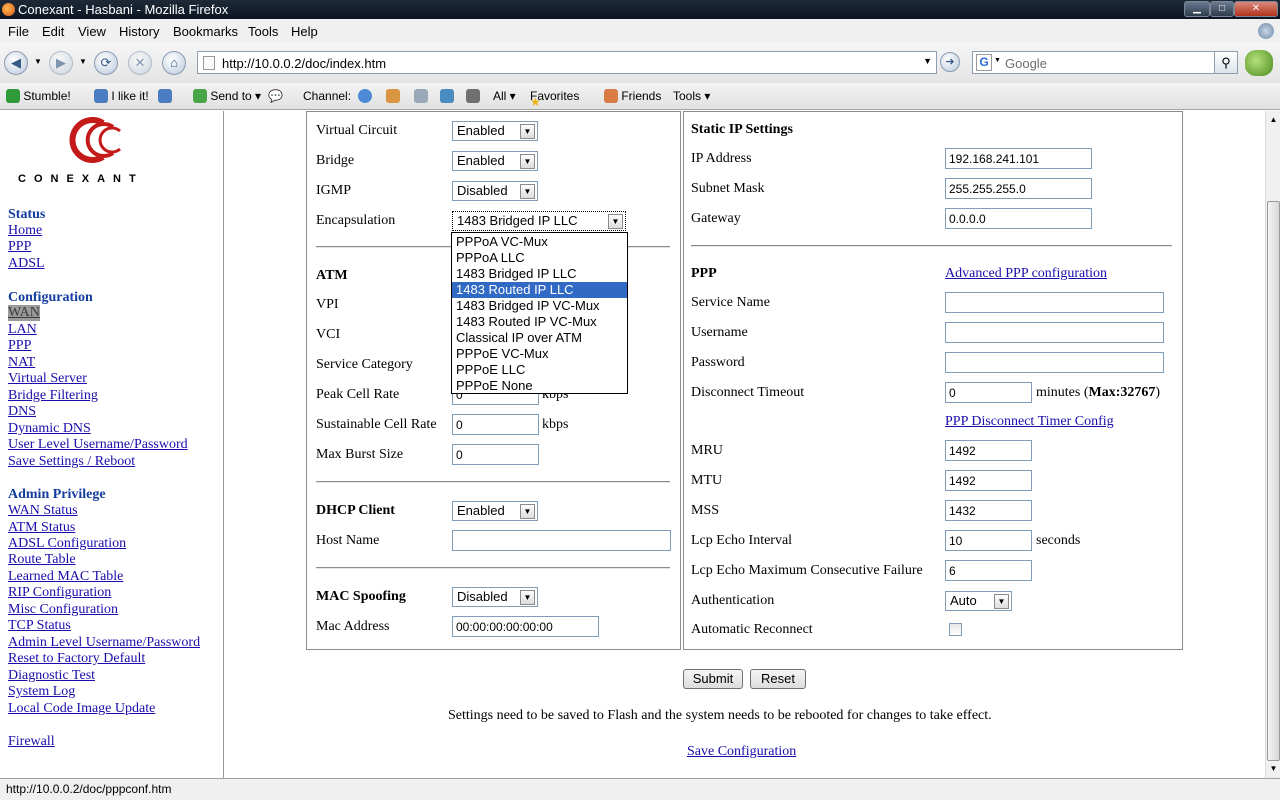  I want to click on vertical-scrollbar: ▲ ▼, so click(1272, 444).